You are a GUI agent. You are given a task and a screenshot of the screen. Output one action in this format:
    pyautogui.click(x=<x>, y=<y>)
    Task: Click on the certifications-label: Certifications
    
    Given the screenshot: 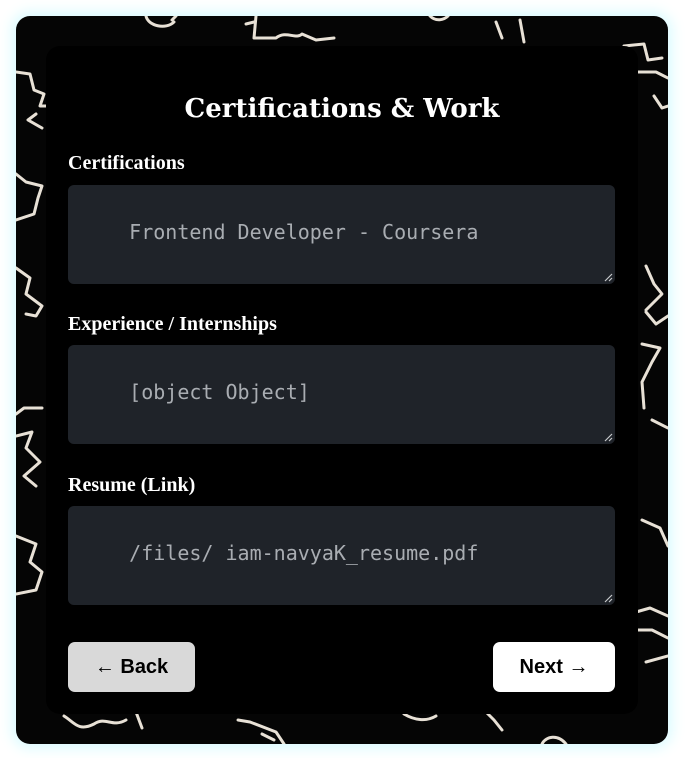 What is the action you would take?
    pyautogui.click(x=126, y=163)
    